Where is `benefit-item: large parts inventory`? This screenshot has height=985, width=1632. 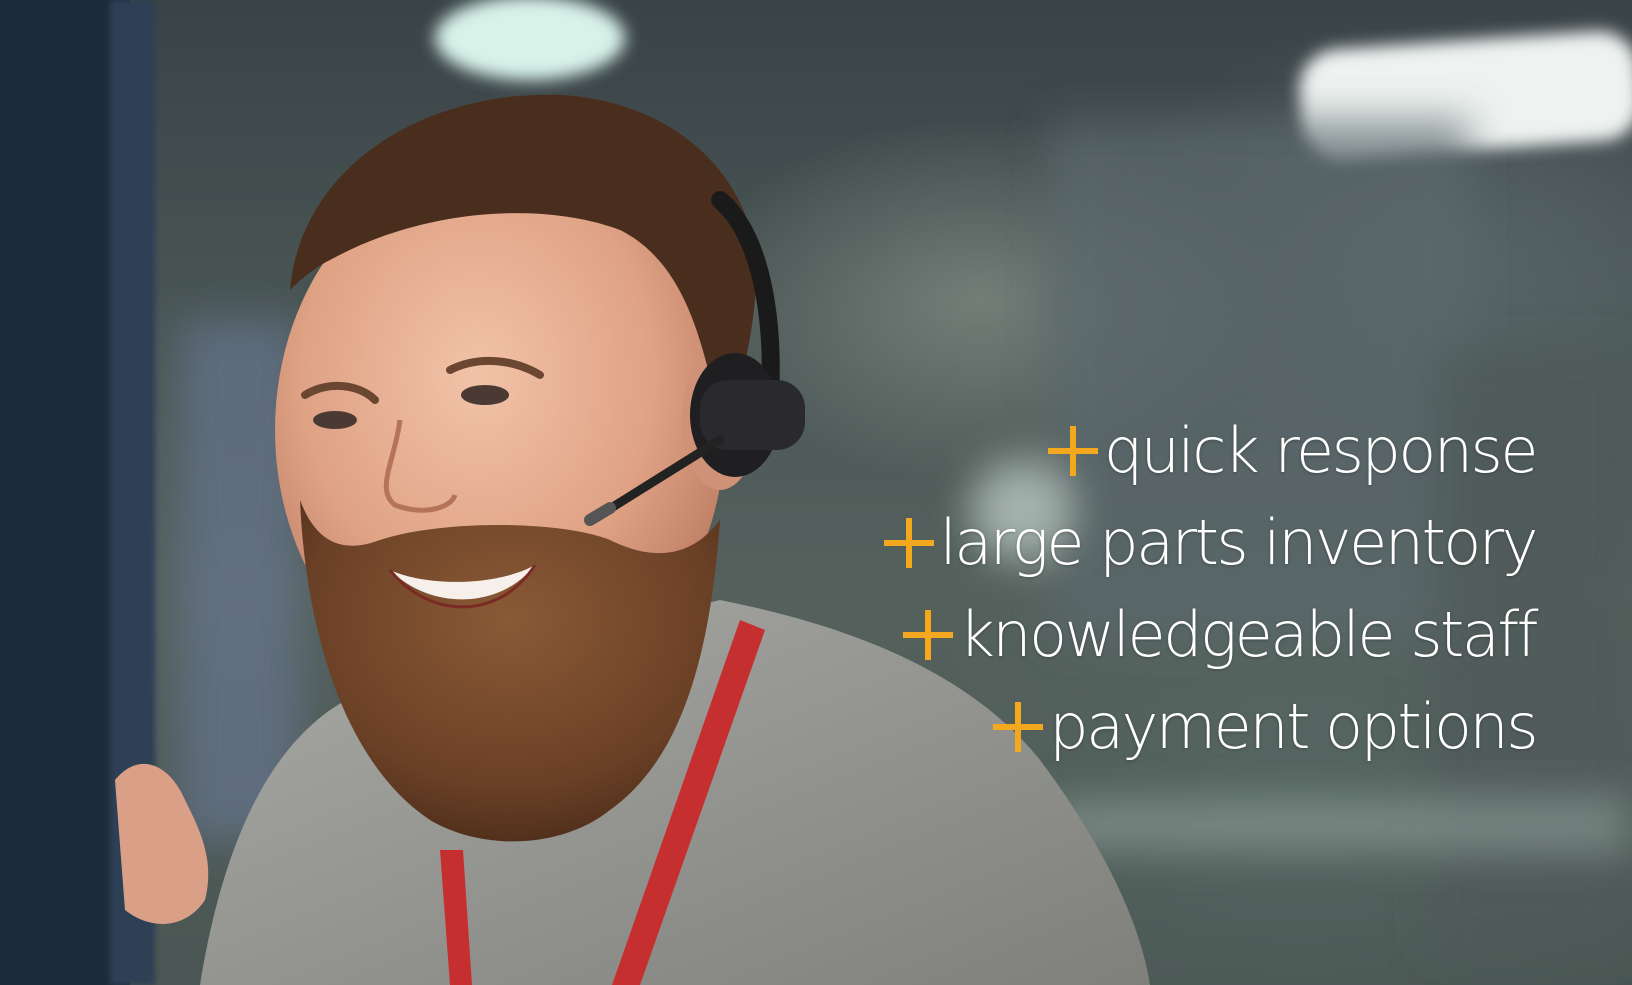 benefit-item: large parts inventory is located at coordinates (1177, 543).